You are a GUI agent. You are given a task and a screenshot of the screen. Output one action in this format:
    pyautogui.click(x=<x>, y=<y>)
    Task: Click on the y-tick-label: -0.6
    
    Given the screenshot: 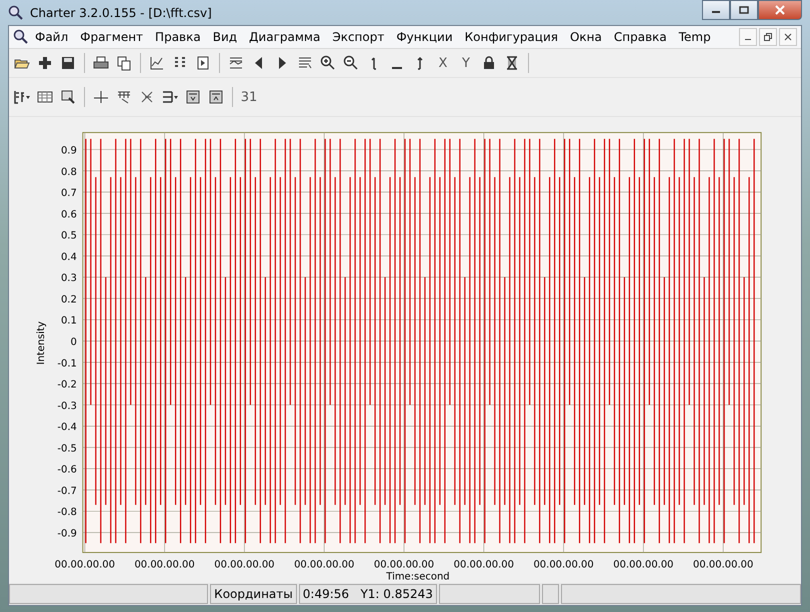 What is the action you would take?
    pyautogui.click(x=67, y=470)
    